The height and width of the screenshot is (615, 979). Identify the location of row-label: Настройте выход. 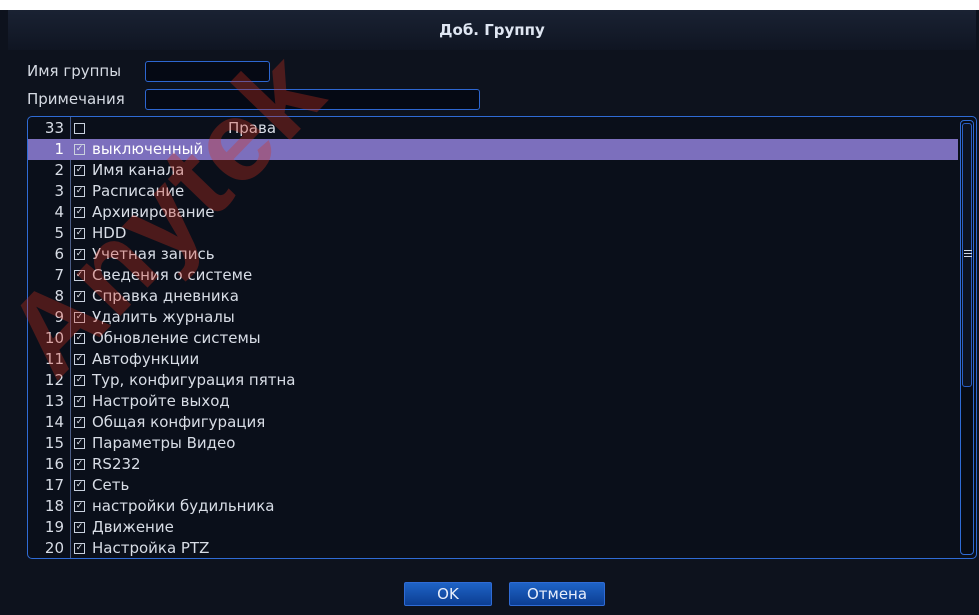
(161, 401).